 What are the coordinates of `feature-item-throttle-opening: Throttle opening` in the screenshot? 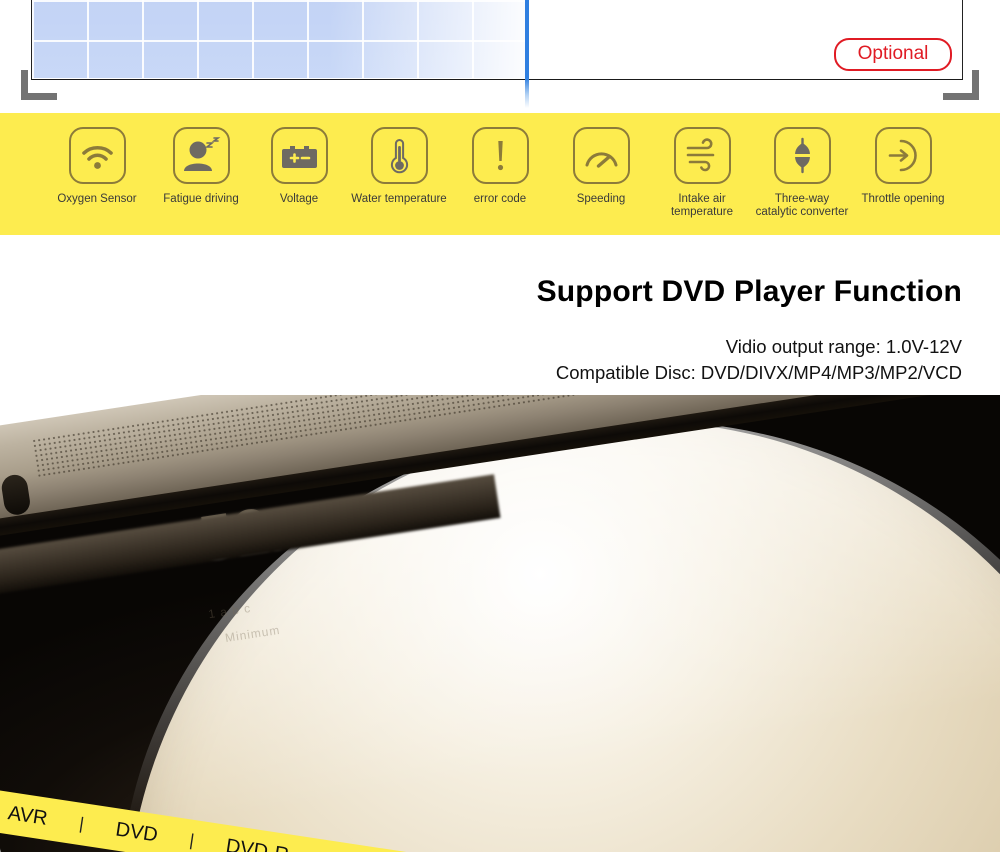 It's located at (903, 166).